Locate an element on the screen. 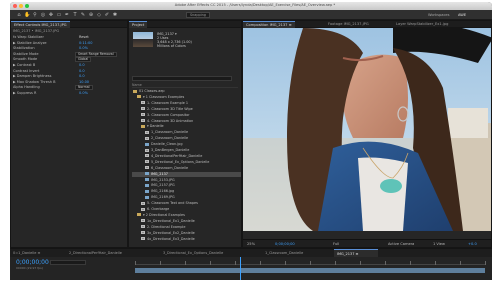  tab-timeline-img2137: IMG_2137 ≡ is located at coordinates (356, 253).